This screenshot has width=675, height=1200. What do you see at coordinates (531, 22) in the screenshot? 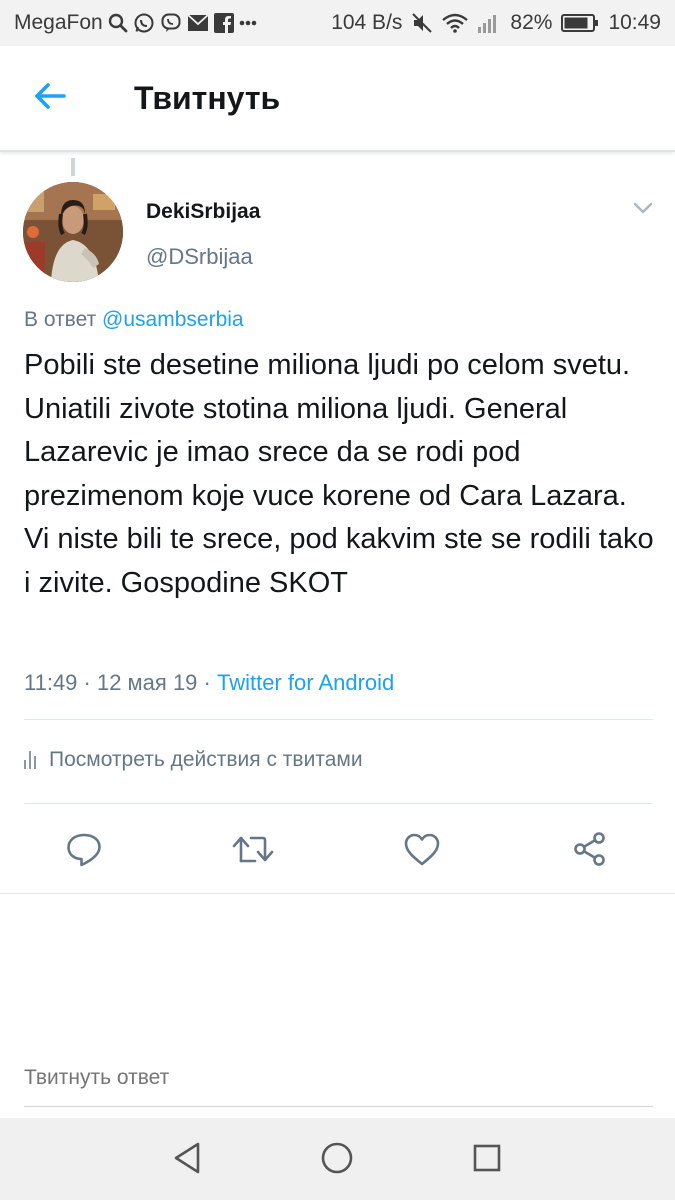
I see `battery-percent: 82%` at bounding box center [531, 22].